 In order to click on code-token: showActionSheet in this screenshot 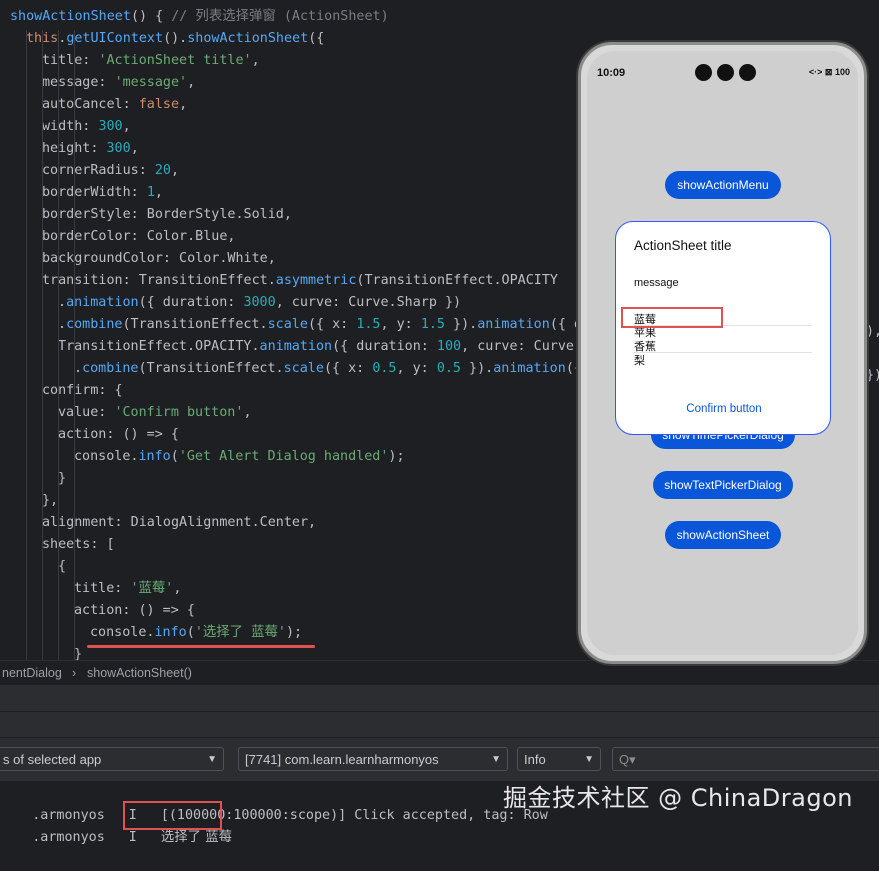, I will do `click(70, 16)`.